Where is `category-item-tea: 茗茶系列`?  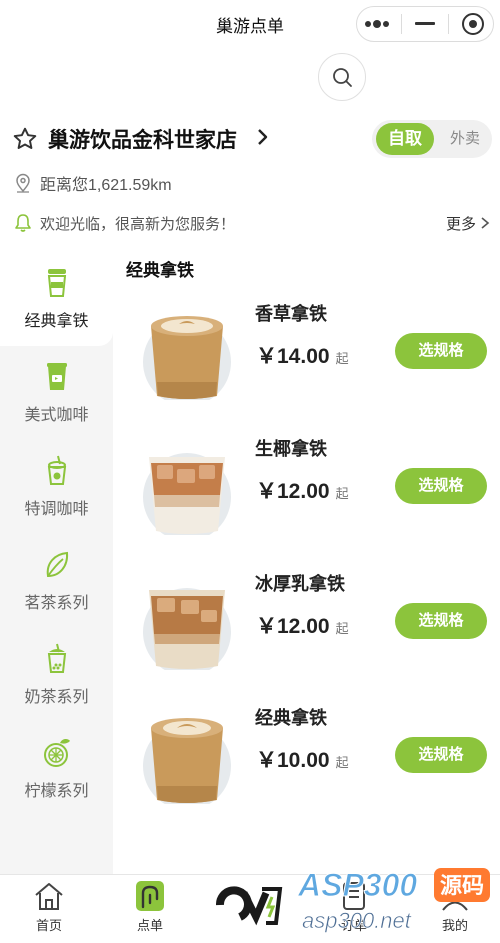 category-item-tea: 茗茶系列 is located at coordinates (56, 581).